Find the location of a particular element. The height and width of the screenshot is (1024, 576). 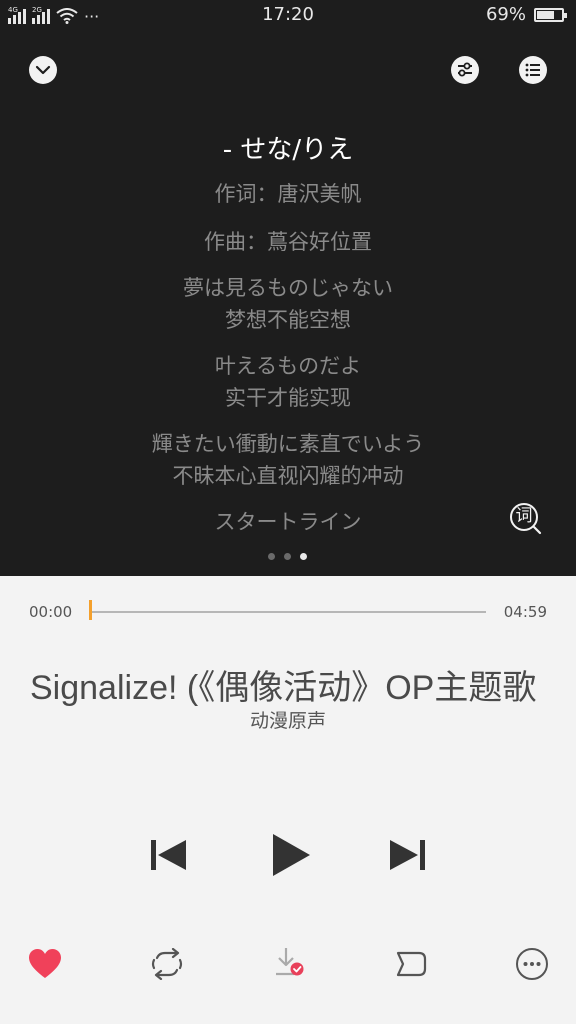

lyric-line: 夢は見るものじゃない is located at coordinates (288, 288).